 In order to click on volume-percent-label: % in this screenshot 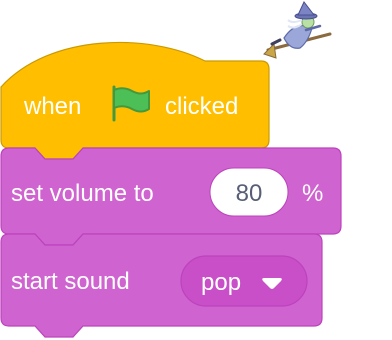, I will do `click(312, 193)`.